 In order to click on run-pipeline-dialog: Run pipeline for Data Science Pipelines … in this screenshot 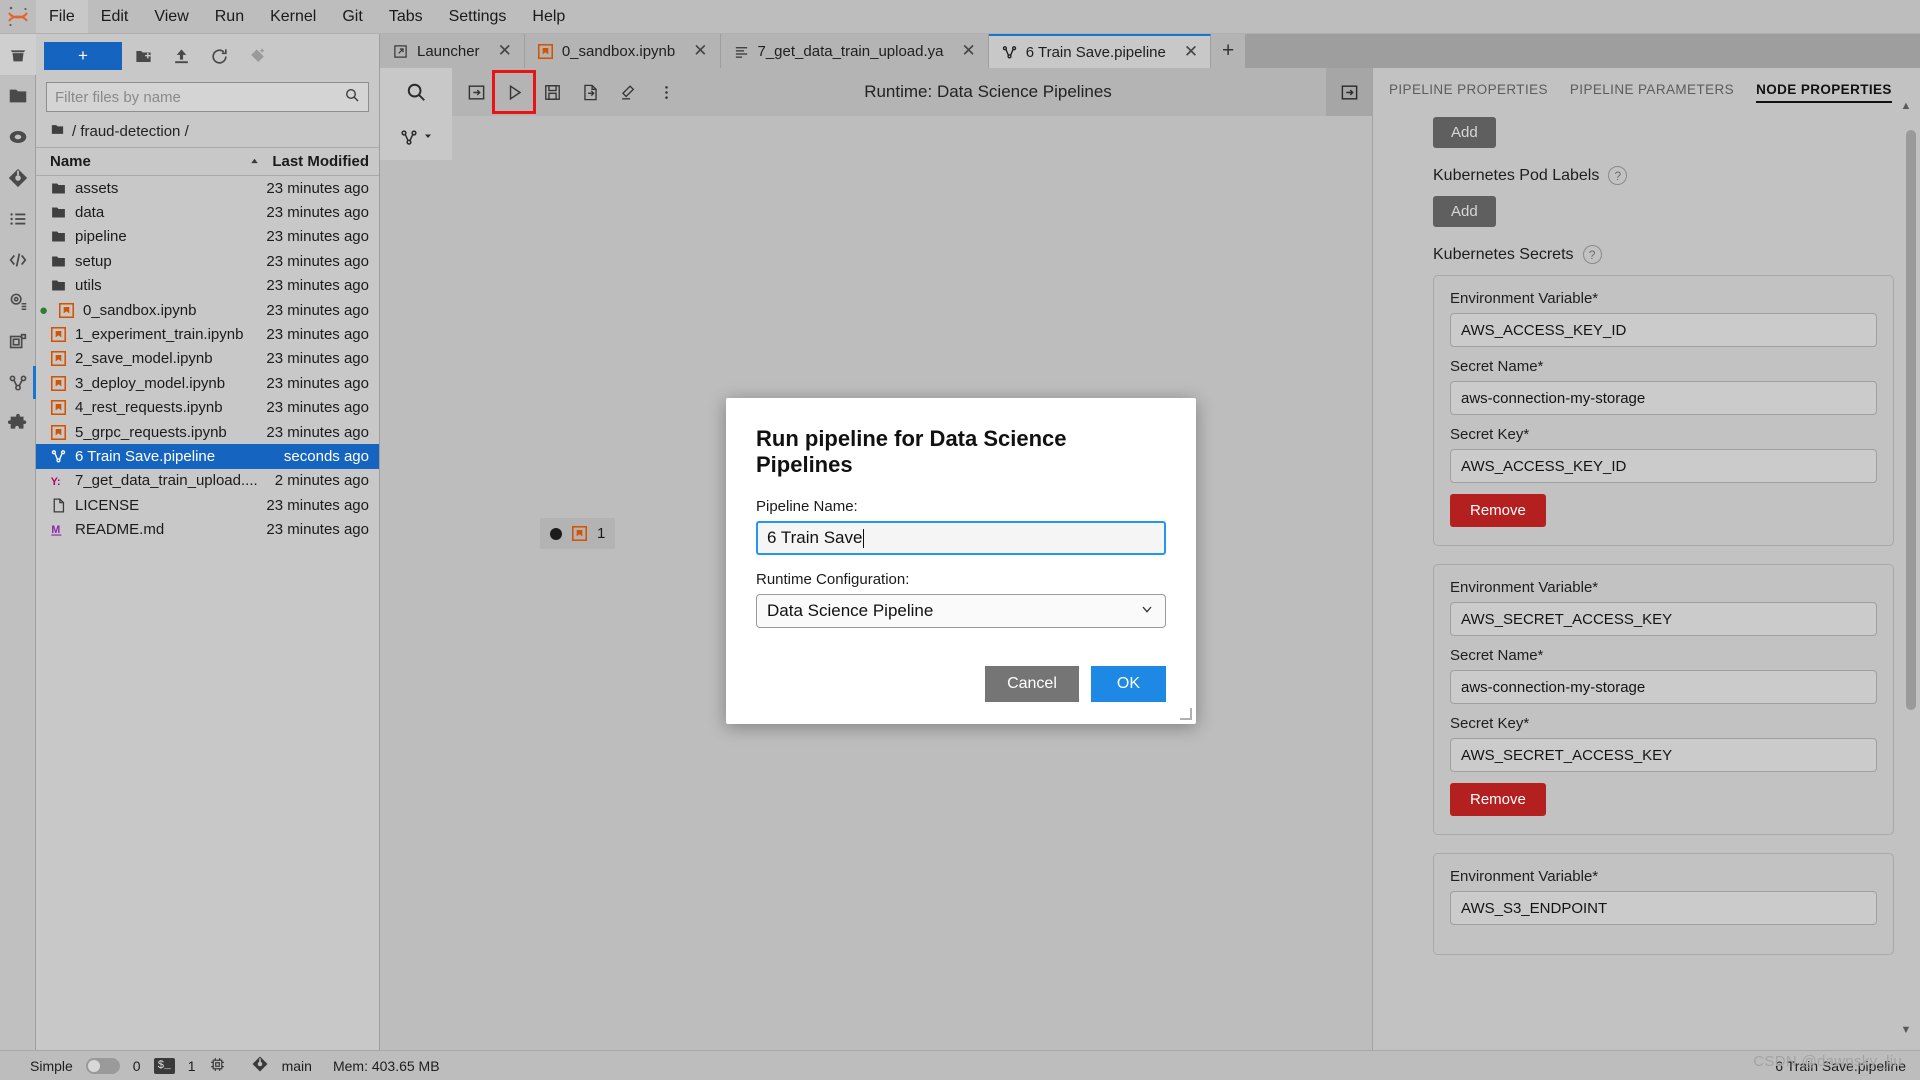, I will do `click(961, 561)`.